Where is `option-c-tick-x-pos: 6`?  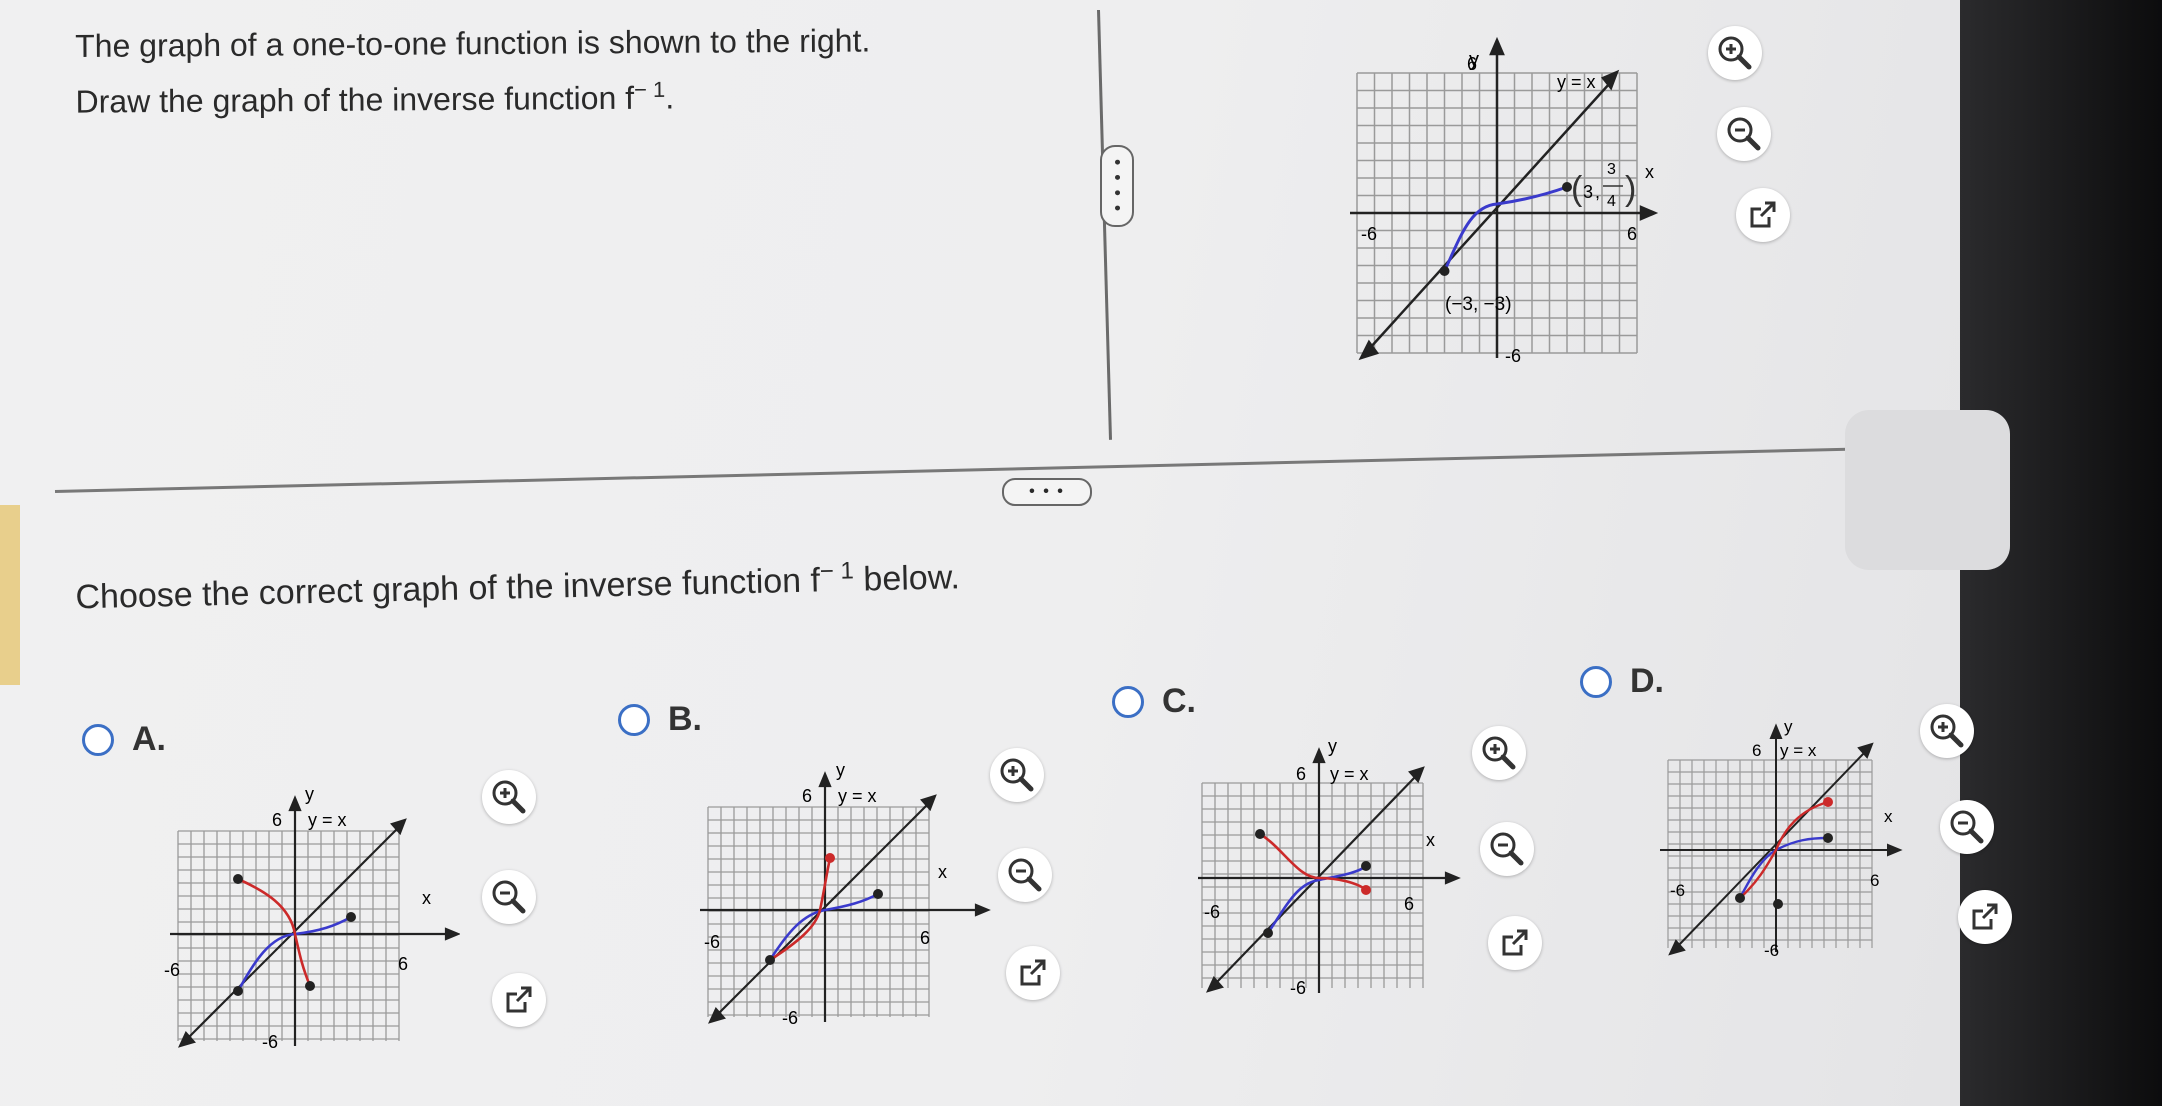 option-c-tick-x-pos: 6 is located at coordinates (1409, 904).